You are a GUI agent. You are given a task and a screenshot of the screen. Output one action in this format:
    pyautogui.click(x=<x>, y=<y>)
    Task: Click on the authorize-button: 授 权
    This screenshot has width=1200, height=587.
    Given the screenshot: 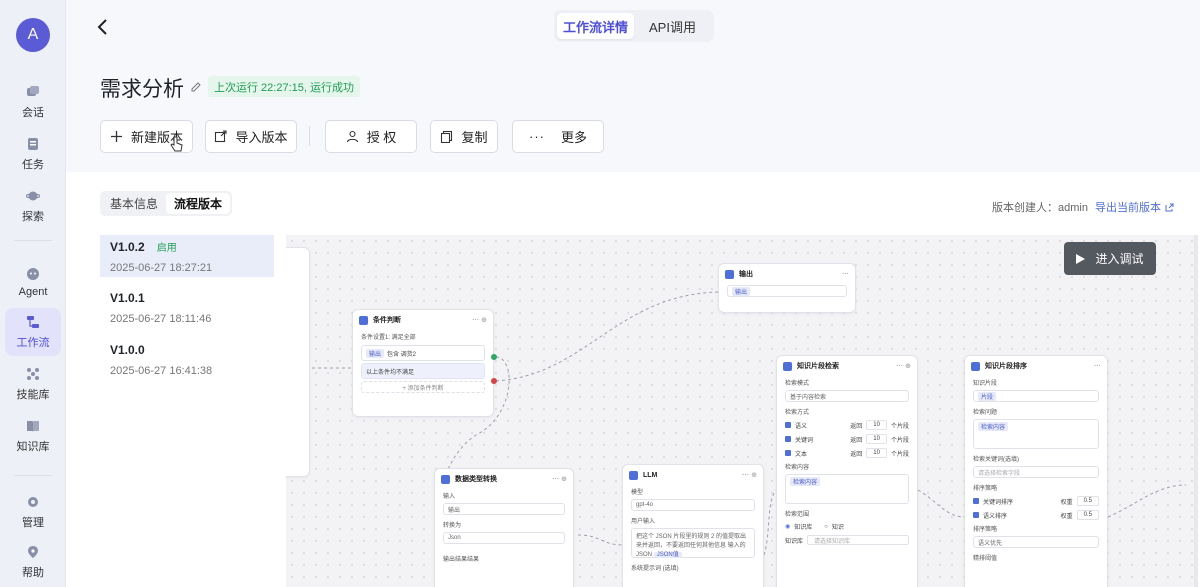 What is the action you would take?
    pyautogui.click(x=371, y=136)
    